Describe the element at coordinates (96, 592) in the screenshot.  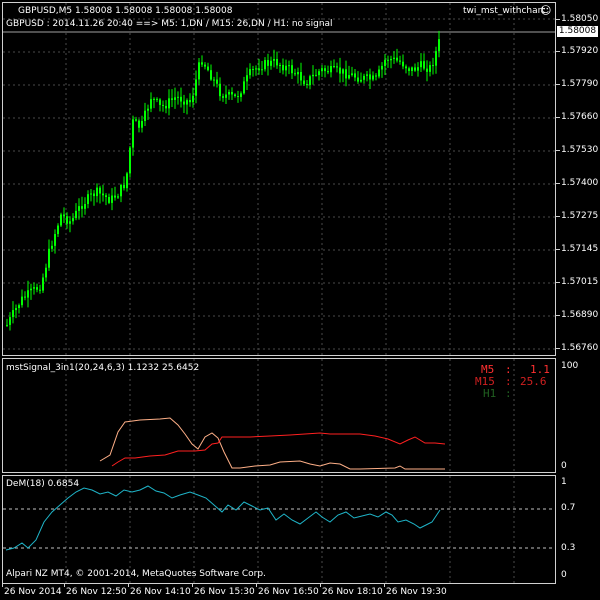
I see `time-axis-label: 26 Nov 12:50` at that location.